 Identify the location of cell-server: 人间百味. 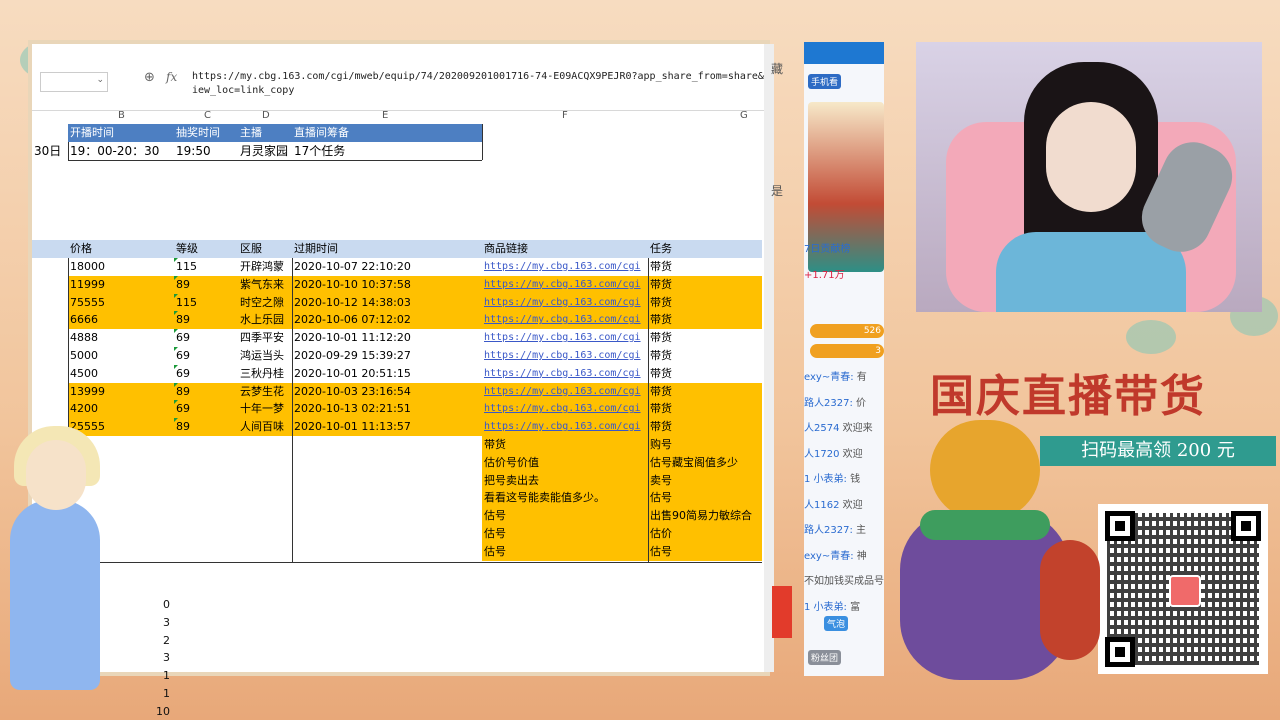
(265, 427).